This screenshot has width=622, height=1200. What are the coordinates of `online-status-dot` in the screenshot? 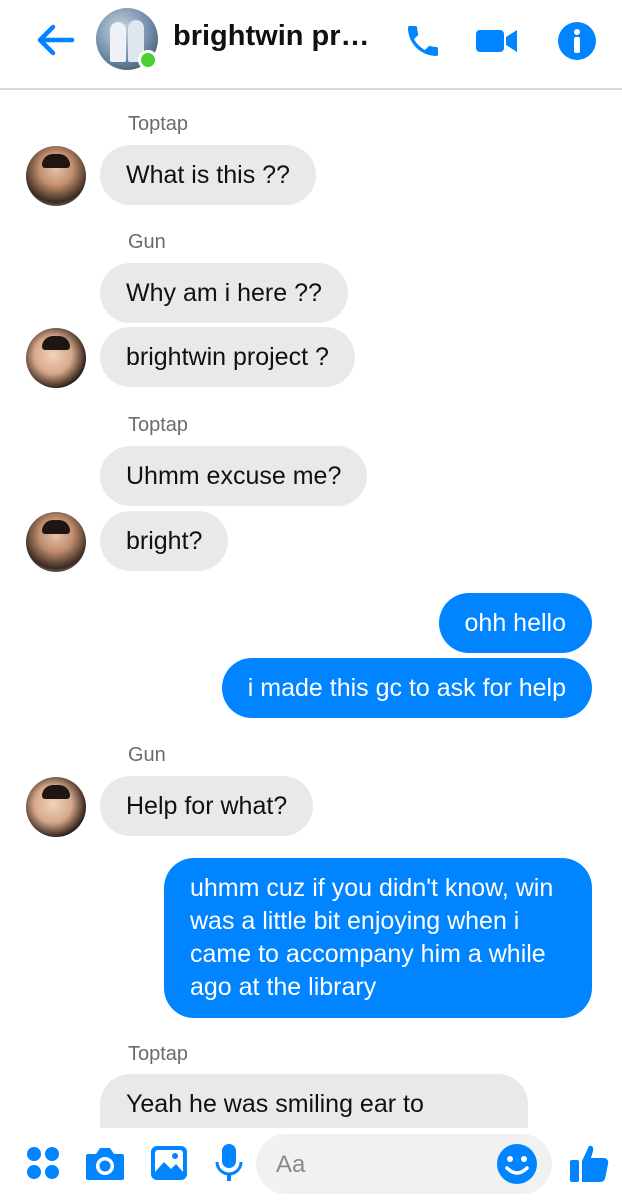 It's located at (148, 60).